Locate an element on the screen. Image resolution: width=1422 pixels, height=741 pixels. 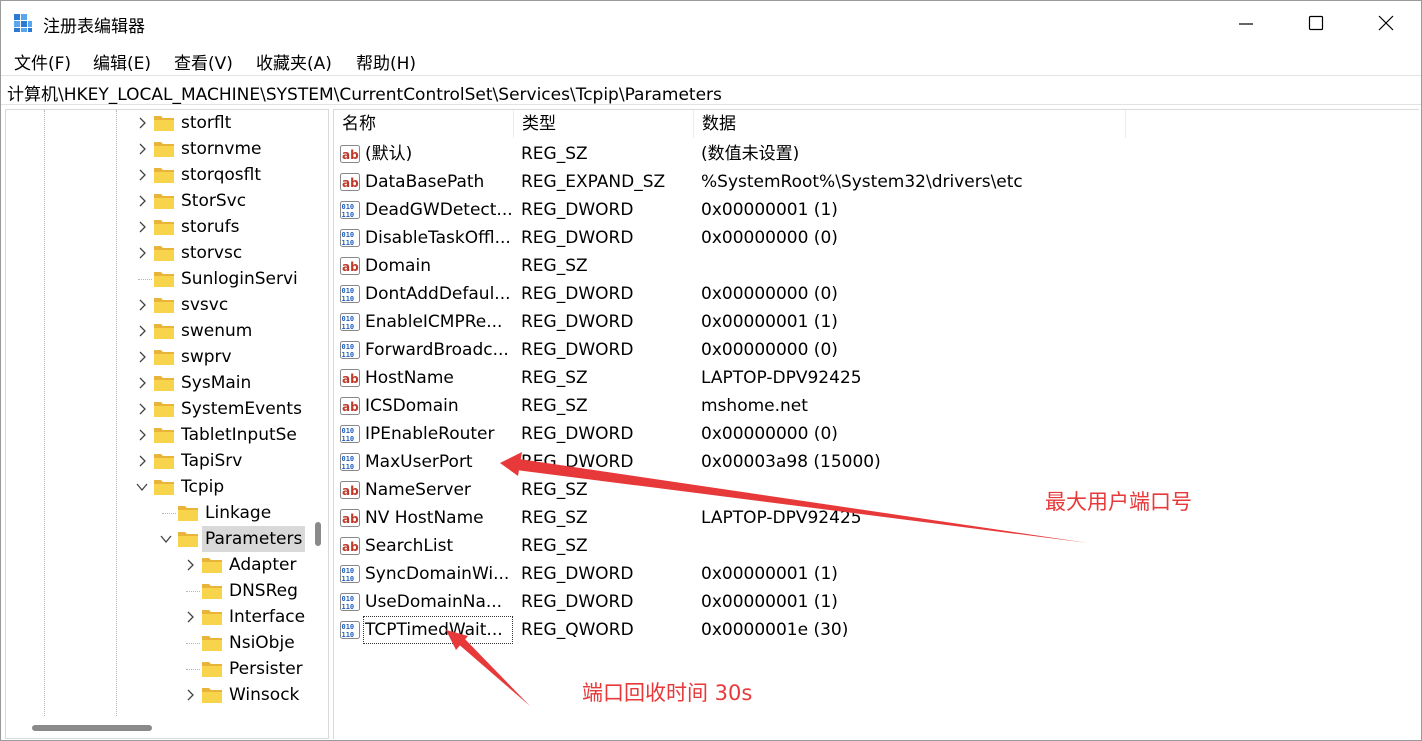
value-data: mshome.net is located at coordinates (754, 406).